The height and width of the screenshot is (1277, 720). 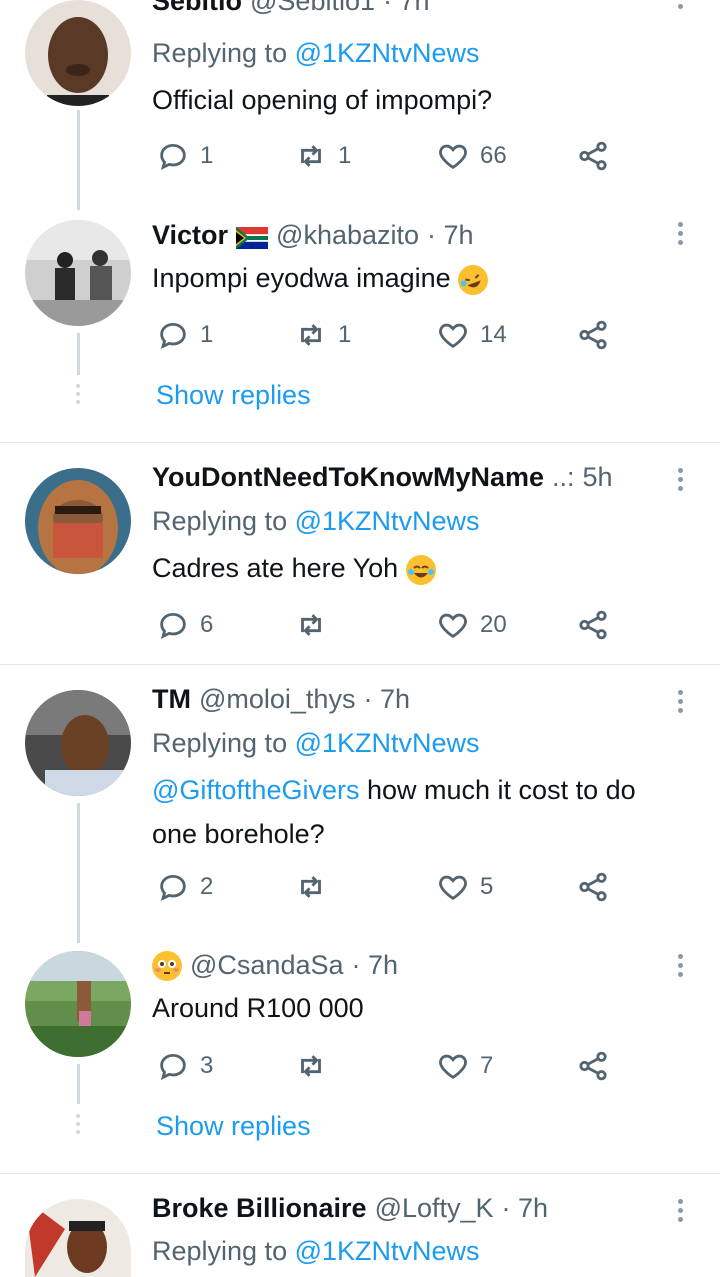 I want to click on tweet-text-content: Cadres ate here Yoh, so click(x=275, y=568).